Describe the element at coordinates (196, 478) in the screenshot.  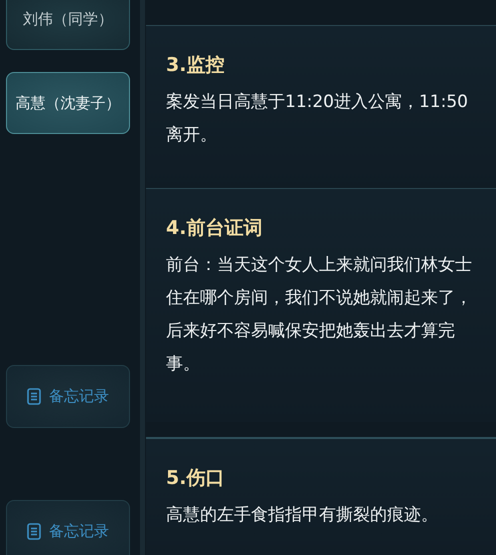
I see `clue-title: 5.伤口` at that location.